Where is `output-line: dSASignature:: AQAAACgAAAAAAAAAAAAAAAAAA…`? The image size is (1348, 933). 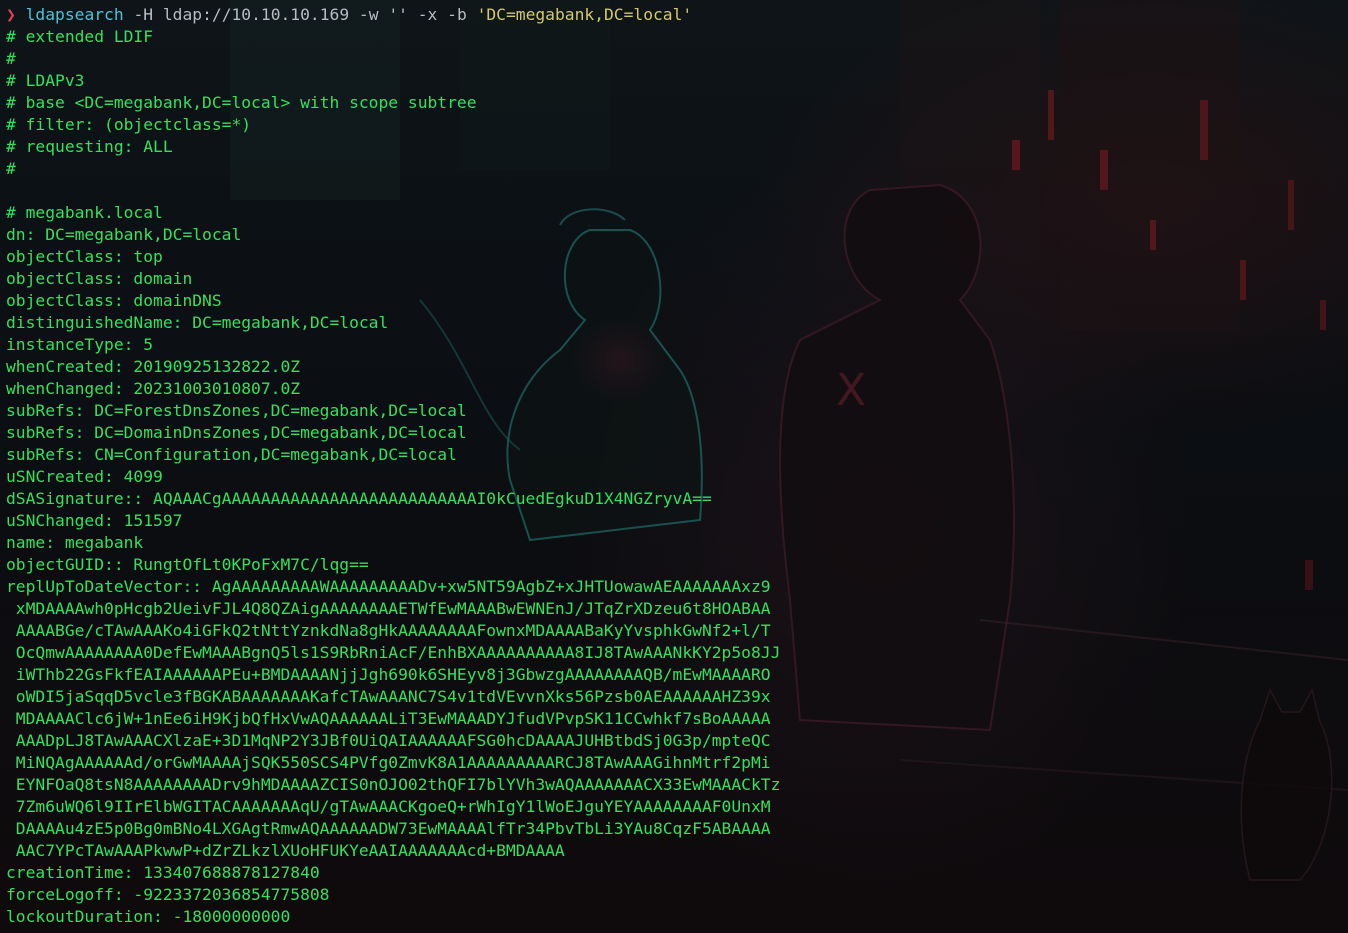 output-line: dSASignature:: AQAAACgAAAAAAAAAAAAAAAAAA… is located at coordinates (359, 498).